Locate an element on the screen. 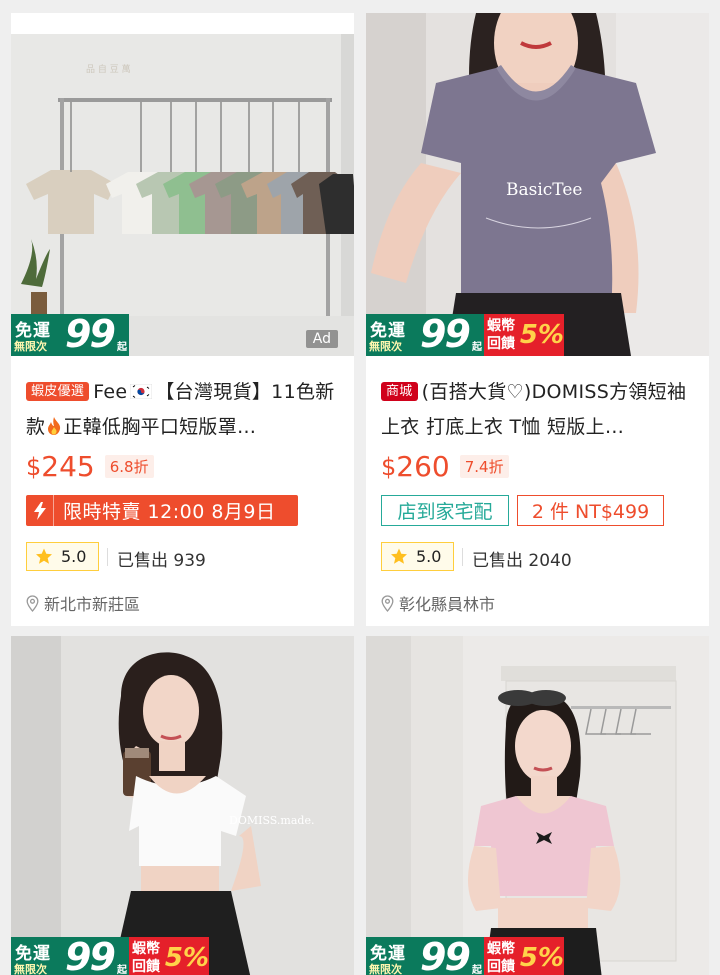 The width and height of the screenshot is (720, 975). location-text: 彰化縣員林市 is located at coordinates (447, 604).